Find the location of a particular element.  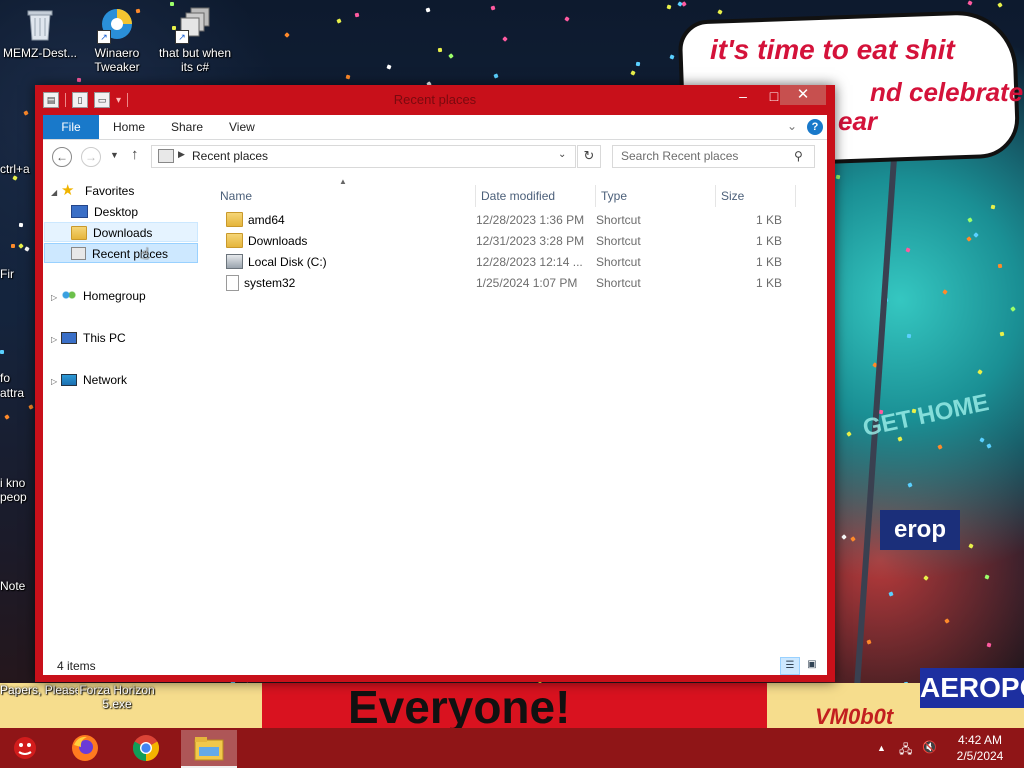

tab-home: Home is located at coordinates (129, 127).